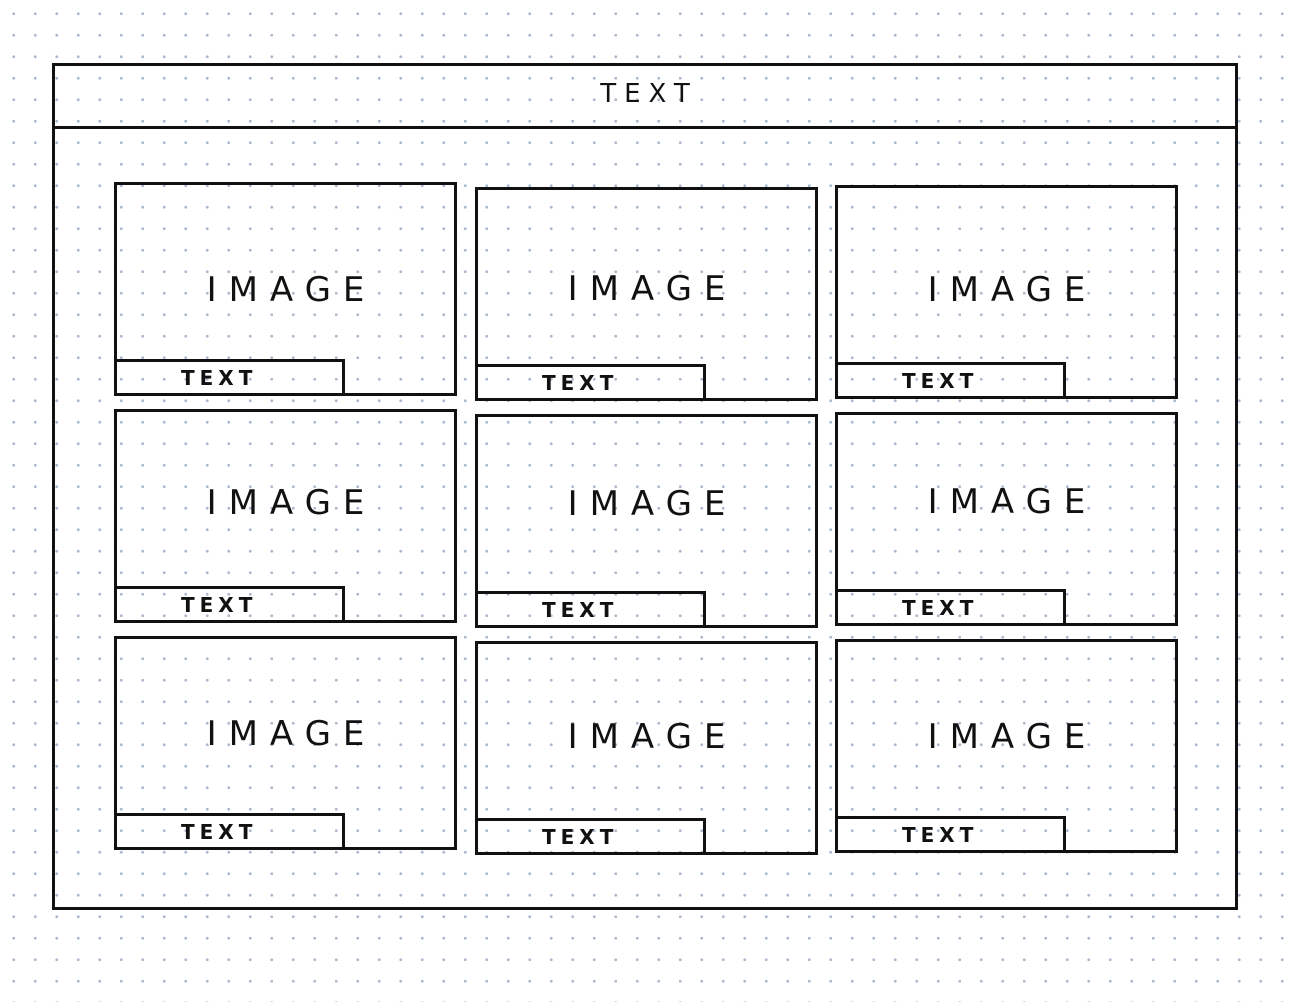 This screenshot has height=1002, width=1292. I want to click on gallery-card-9: IMAGE TEXT, so click(1006, 746).